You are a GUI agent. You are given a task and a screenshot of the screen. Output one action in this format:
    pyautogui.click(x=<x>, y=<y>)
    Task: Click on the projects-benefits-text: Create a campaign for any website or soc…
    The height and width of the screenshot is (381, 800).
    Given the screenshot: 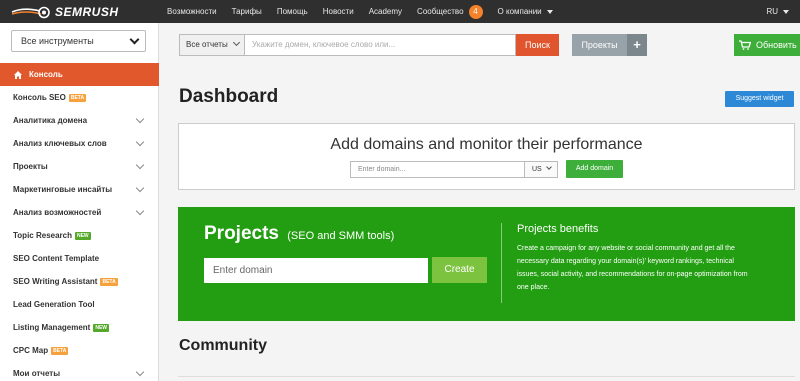 What is the action you would take?
    pyautogui.click(x=632, y=268)
    